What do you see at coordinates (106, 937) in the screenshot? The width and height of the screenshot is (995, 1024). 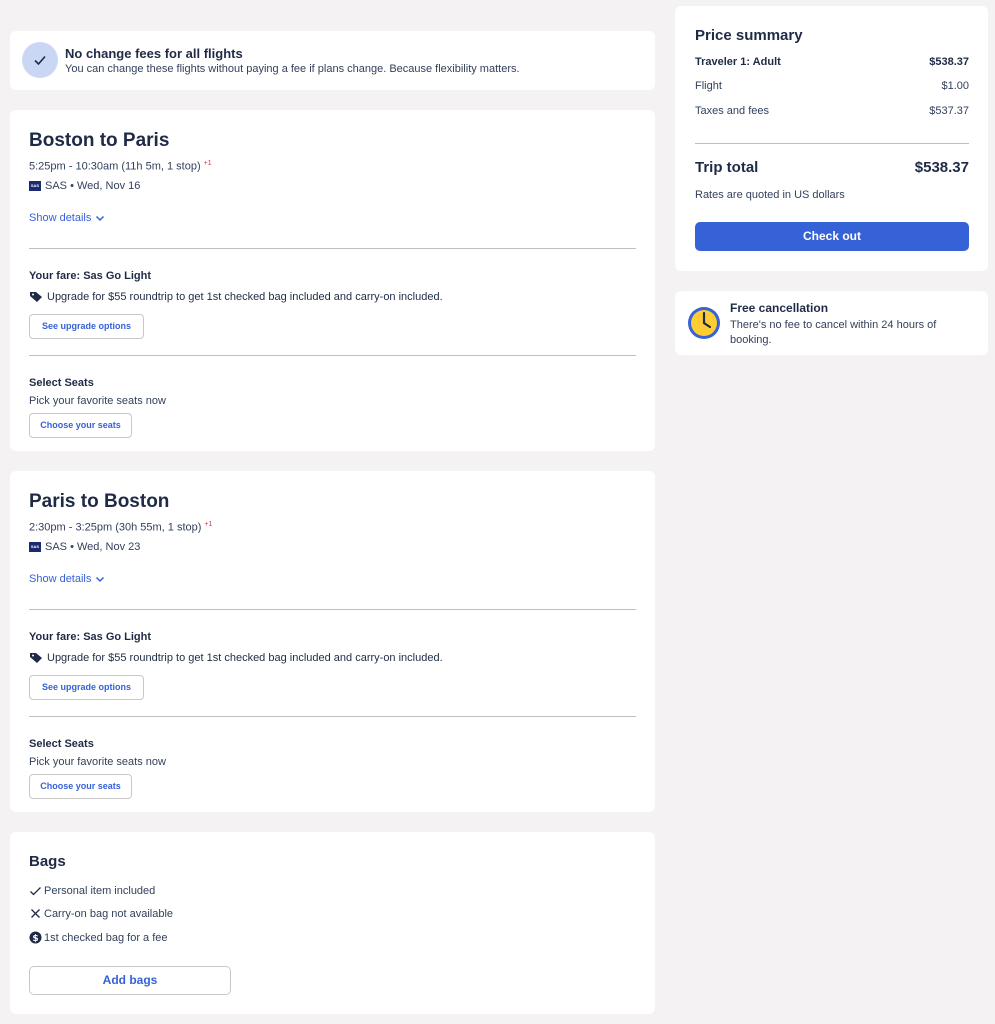 I see `bag-item-label: 1st checked bag for a fee` at bounding box center [106, 937].